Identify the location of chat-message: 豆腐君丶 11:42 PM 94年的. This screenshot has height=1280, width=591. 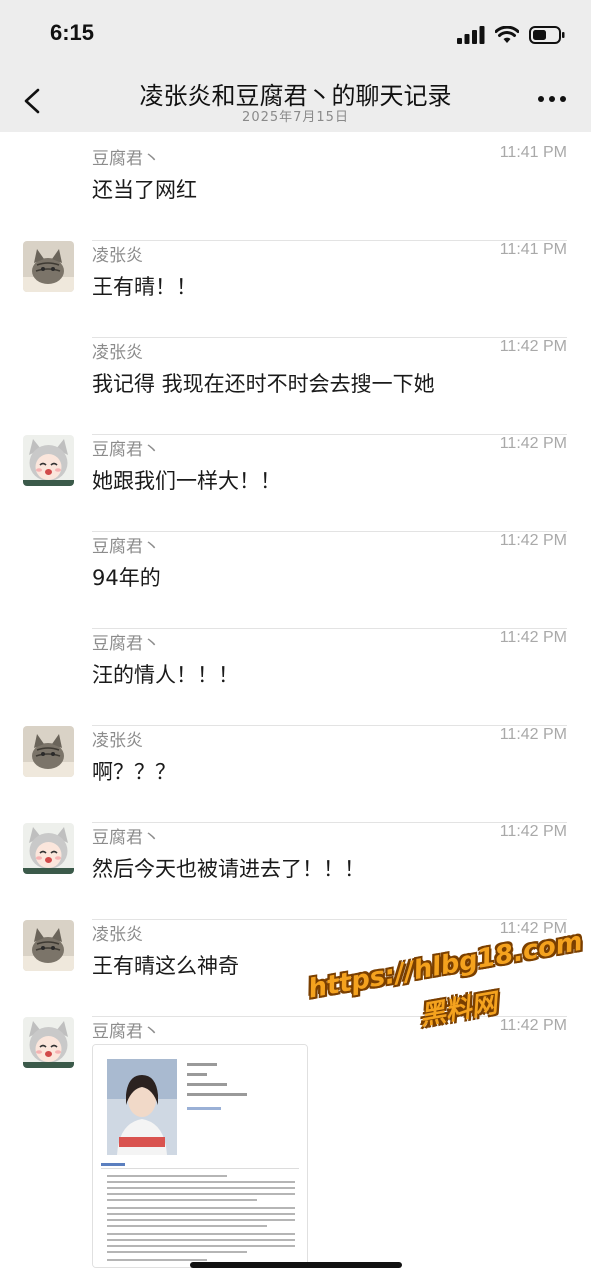
(295, 580).